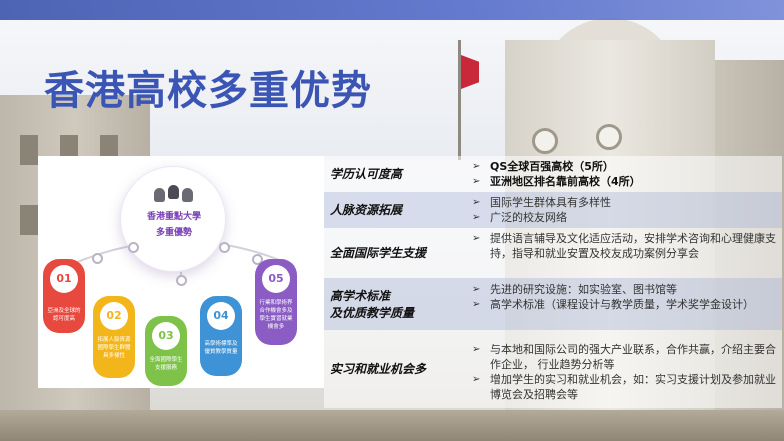 This screenshot has height=441, width=784. I want to click on ground, so click(392, 425).